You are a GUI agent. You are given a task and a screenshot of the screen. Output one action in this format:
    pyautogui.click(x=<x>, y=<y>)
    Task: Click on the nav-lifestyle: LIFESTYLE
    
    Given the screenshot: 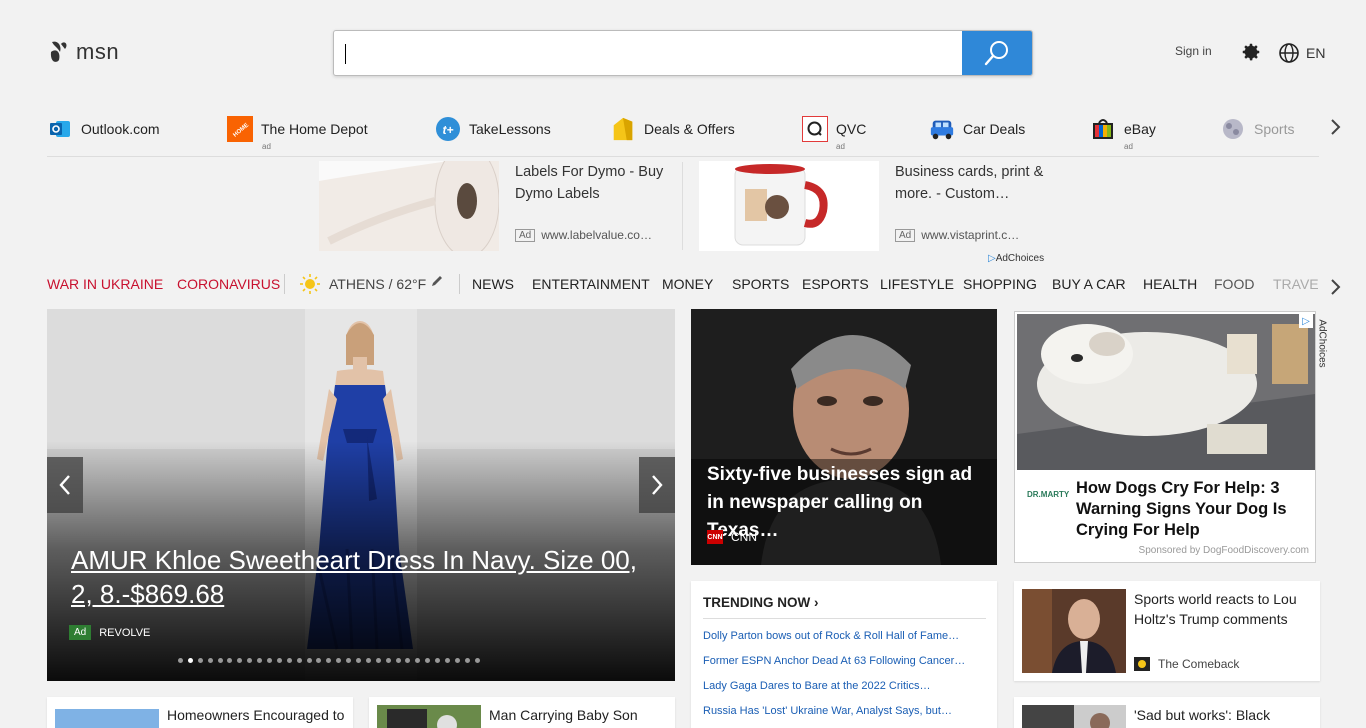 What is the action you would take?
    pyautogui.click(x=917, y=284)
    